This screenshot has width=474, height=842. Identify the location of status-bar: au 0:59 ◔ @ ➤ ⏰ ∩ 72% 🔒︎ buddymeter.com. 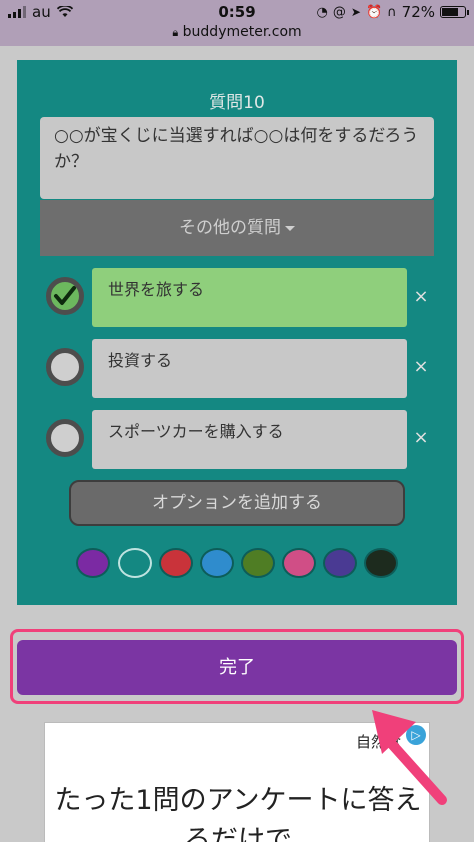
(237, 23).